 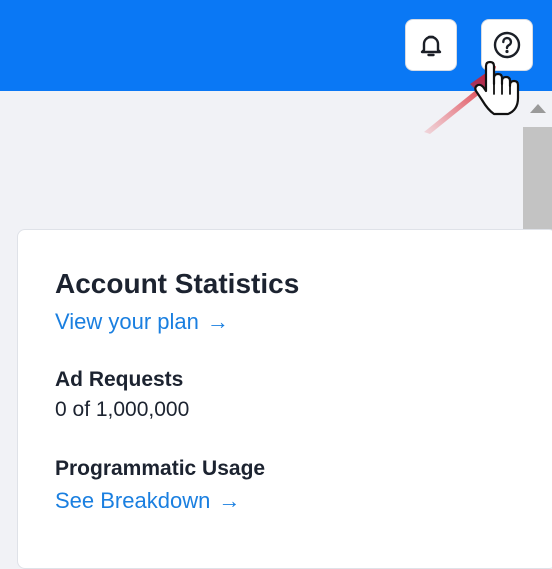 What do you see at coordinates (122, 409) in the screenshot?
I see `ad-requests-value: 0 of 1,000,000` at bounding box center [122, 409].